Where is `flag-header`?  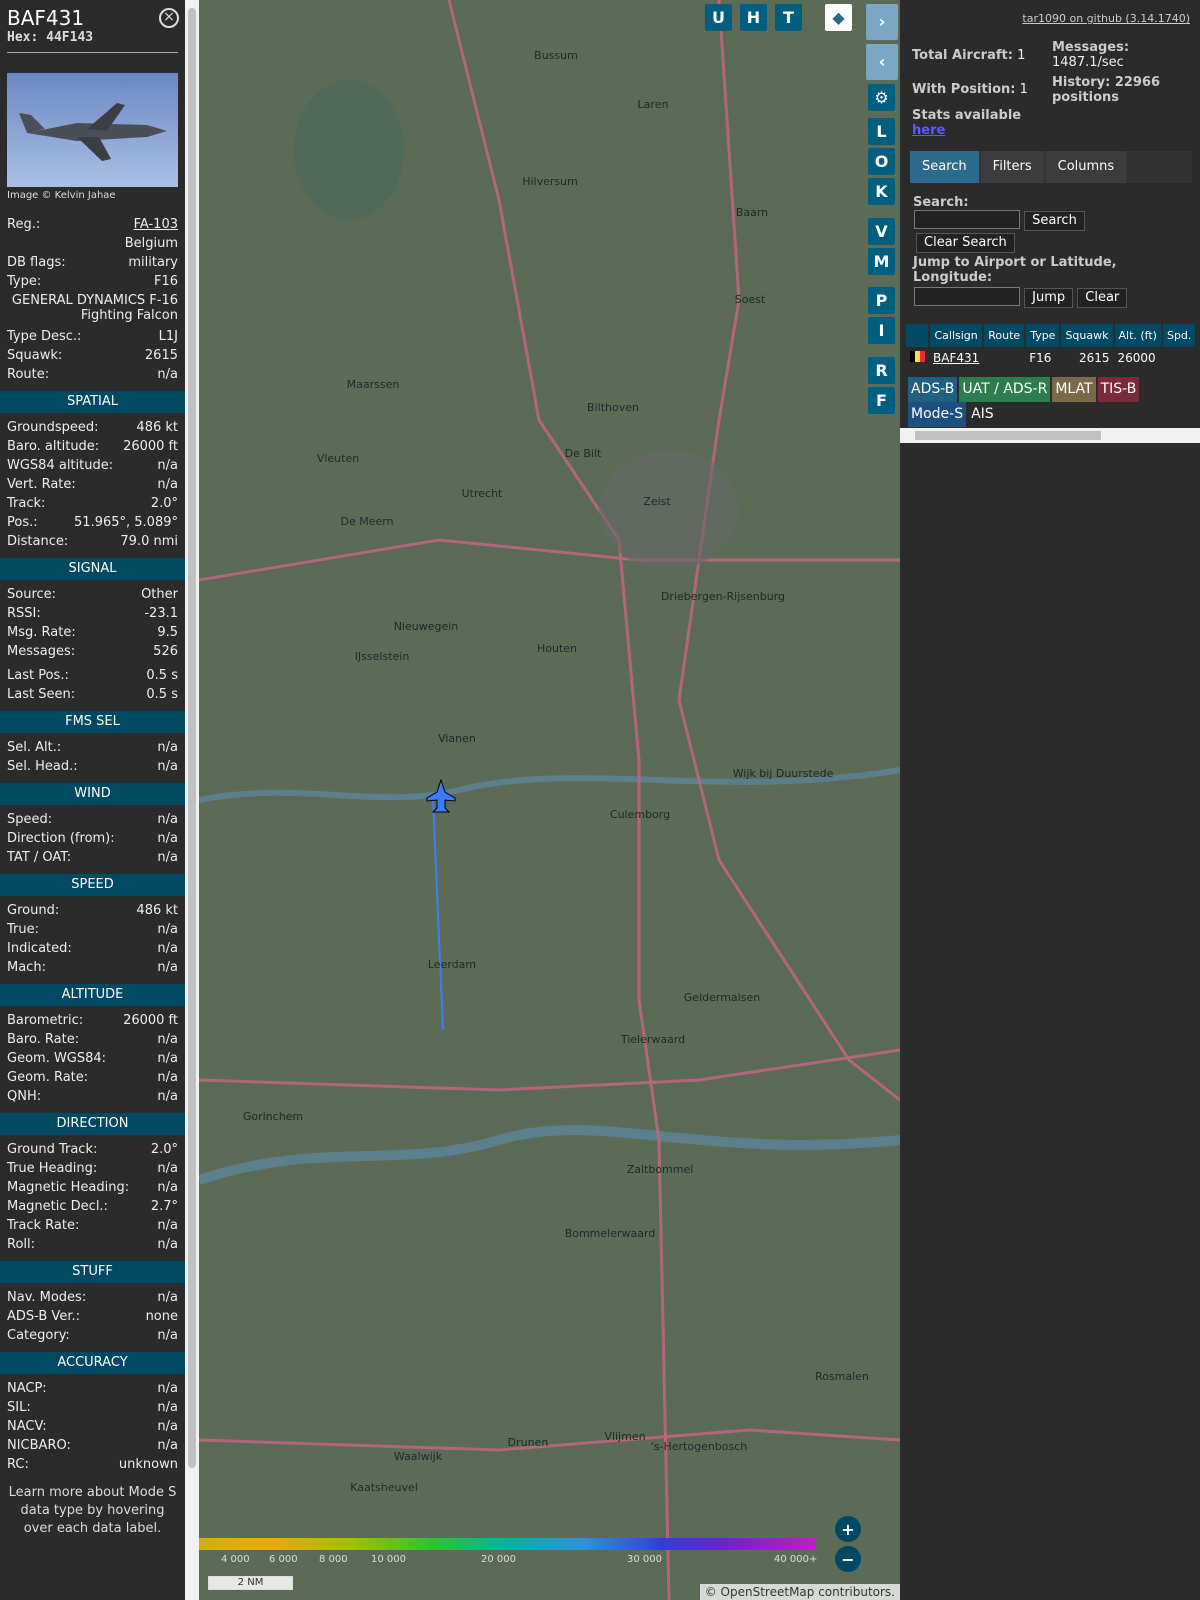
flag-header is located at coordinates (918, 335).